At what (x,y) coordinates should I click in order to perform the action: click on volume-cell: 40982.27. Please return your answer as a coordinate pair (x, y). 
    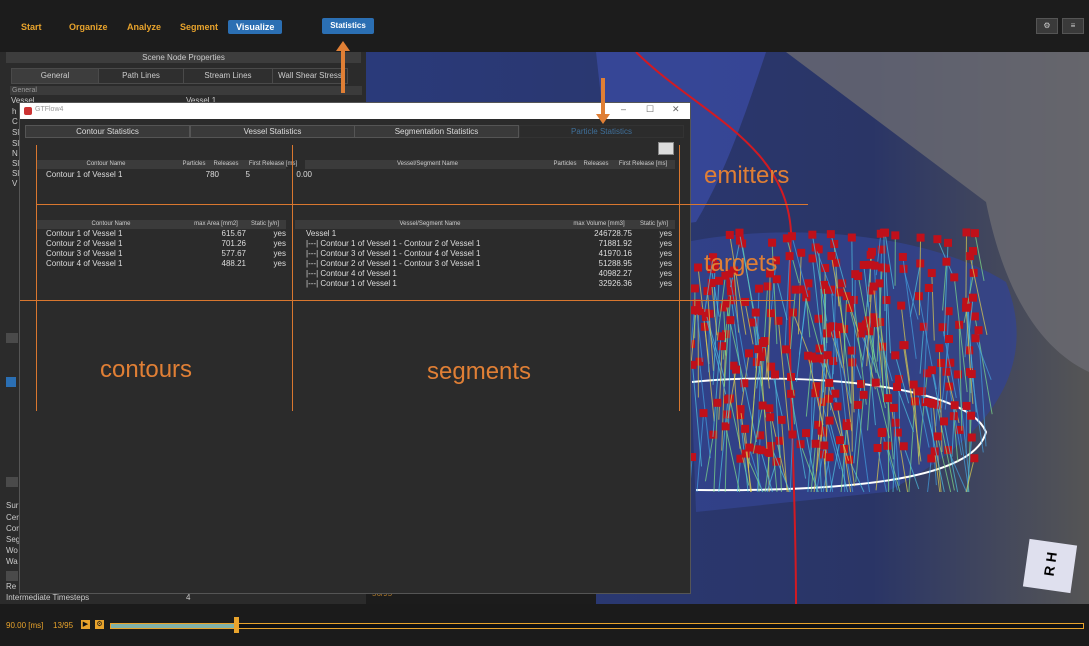
    Looking at the image, I should click on (615, 273).